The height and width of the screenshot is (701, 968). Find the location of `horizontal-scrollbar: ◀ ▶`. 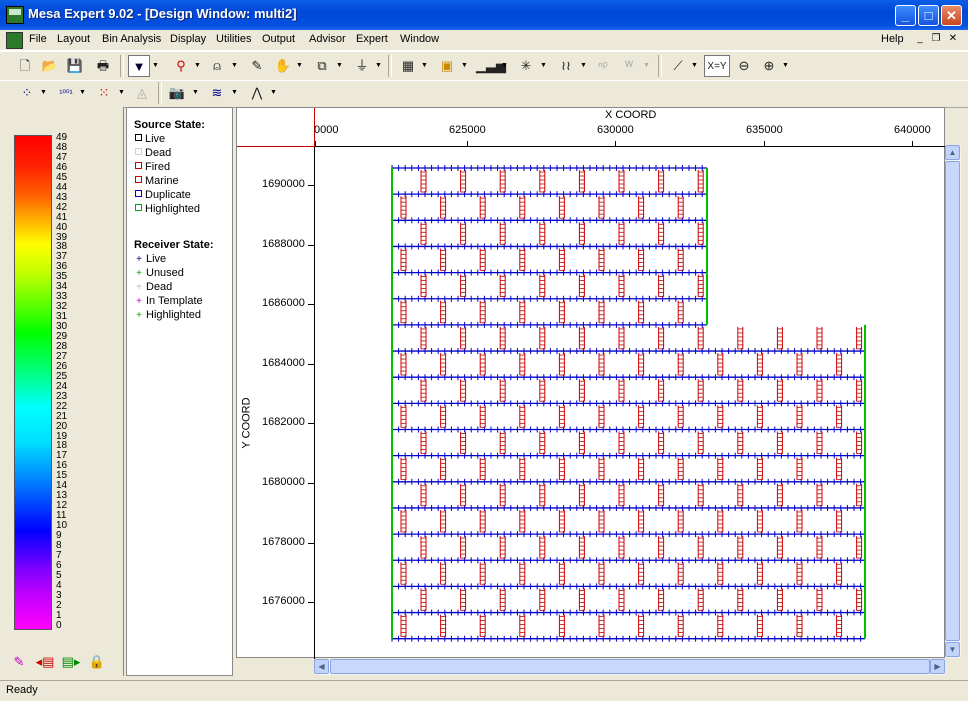

horizontal-scrollbar: ◀ ▶ is located at coordinates (629, 667).